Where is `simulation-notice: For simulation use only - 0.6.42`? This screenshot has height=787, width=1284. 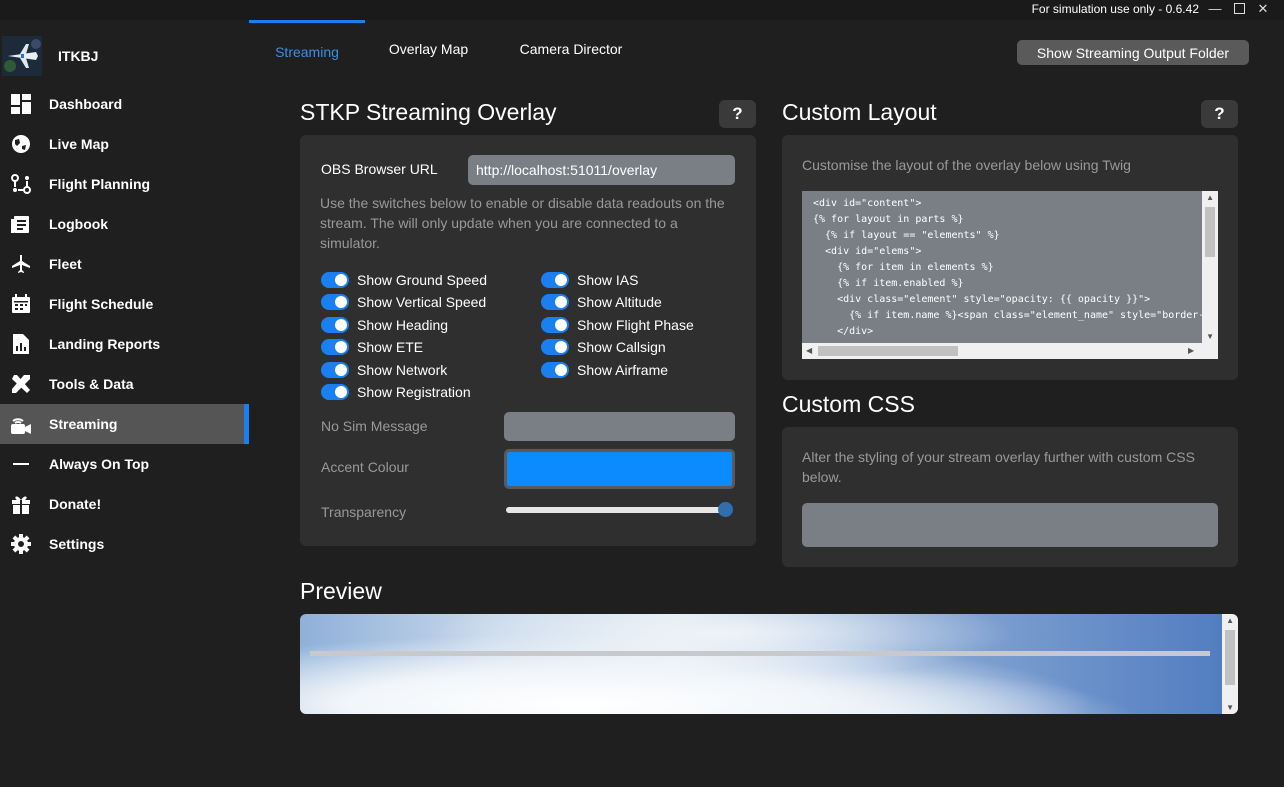
simulation-notice: For simulation use only - 0.6.42 is located at coordinates (1115, 9).